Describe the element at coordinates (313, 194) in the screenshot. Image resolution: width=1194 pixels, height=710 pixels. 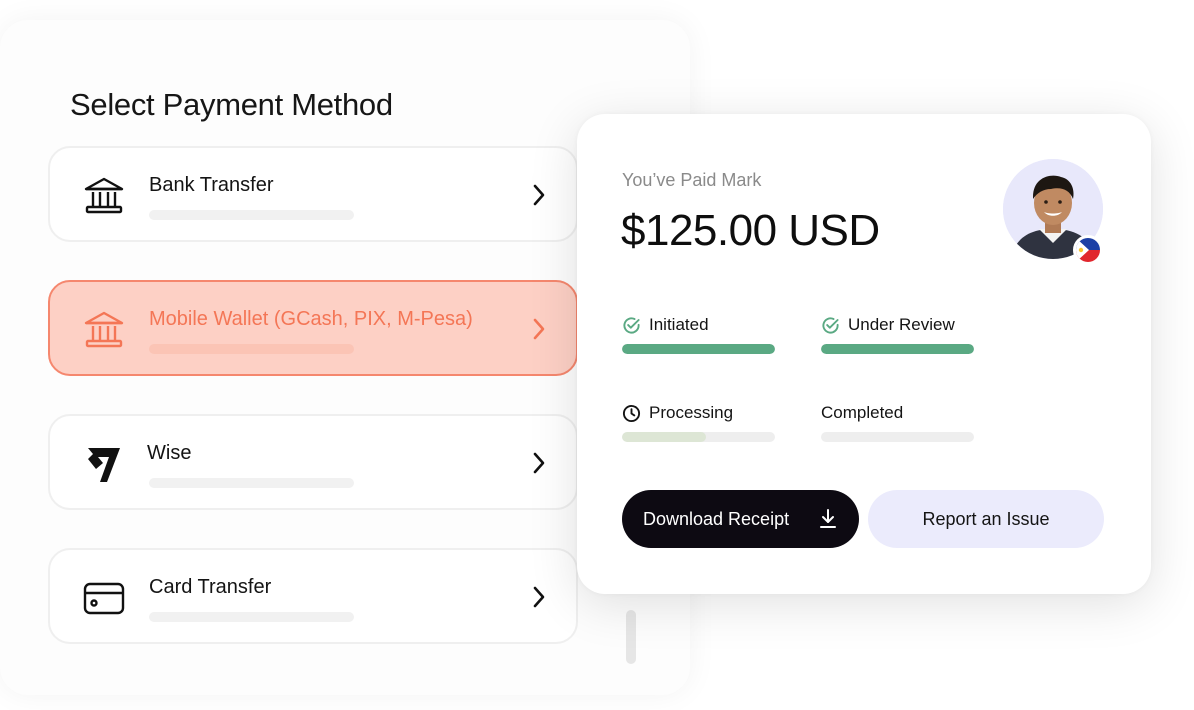
I see `method-bank-transfer: Bank Transfer` at that location.